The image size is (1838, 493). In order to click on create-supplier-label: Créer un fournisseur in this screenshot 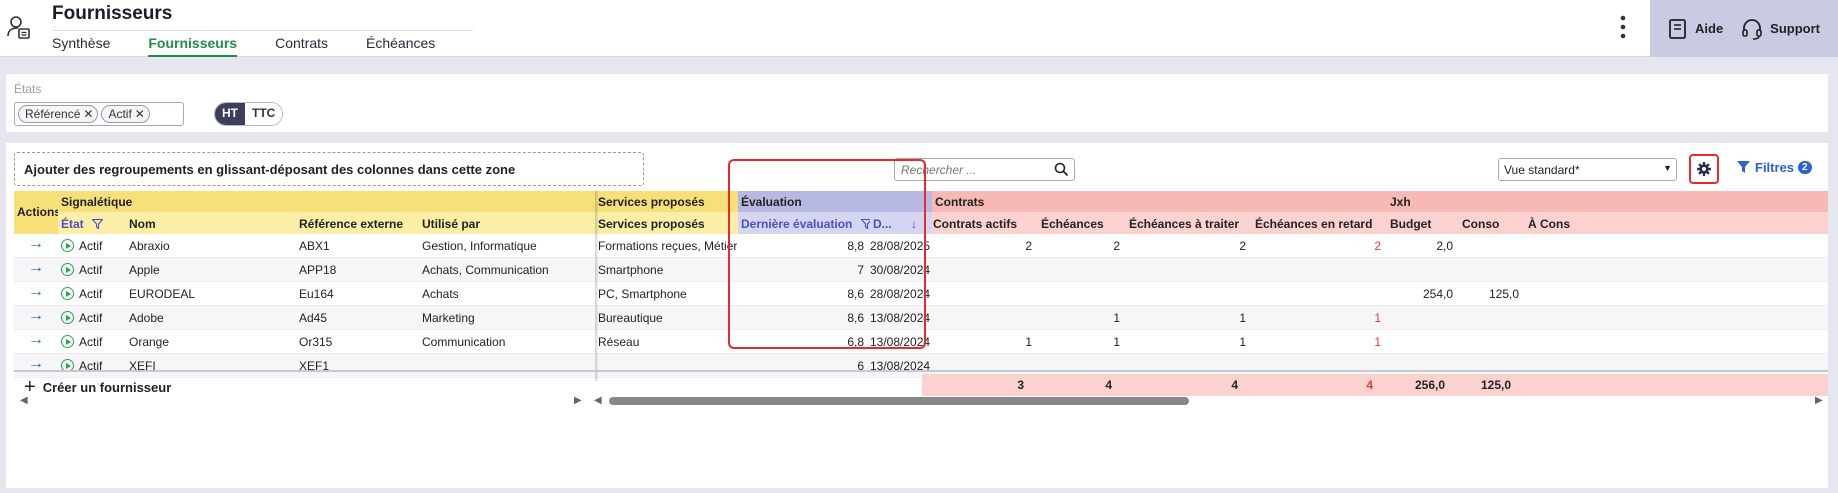, I will do `click(107, 387)`.